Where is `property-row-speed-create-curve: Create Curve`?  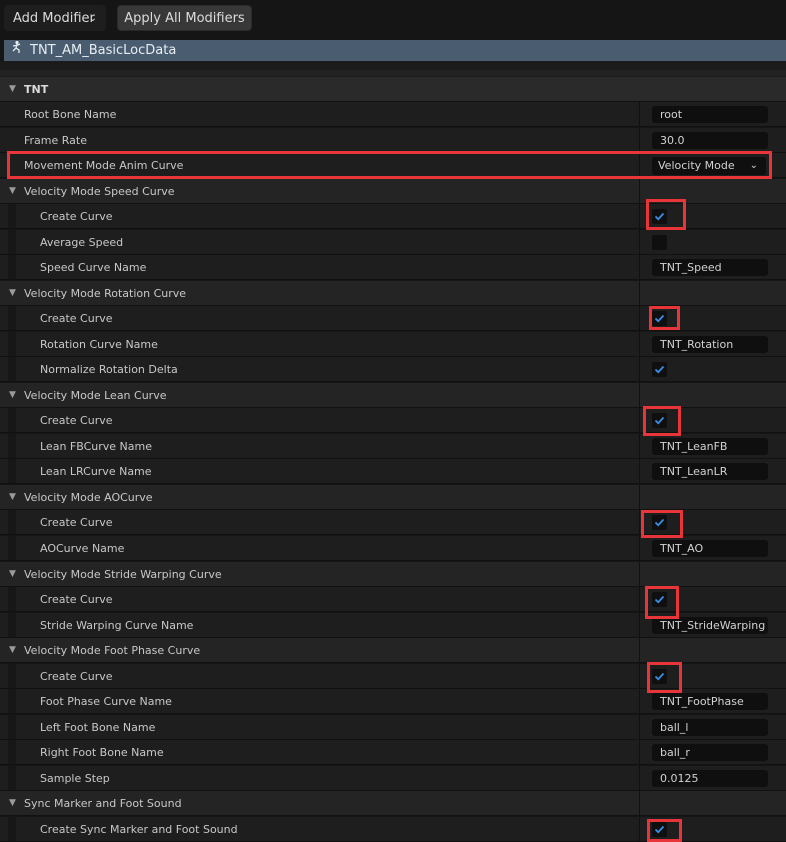 property-row-speed-create-curve: Create Curve is located at coordinates (393, 216).